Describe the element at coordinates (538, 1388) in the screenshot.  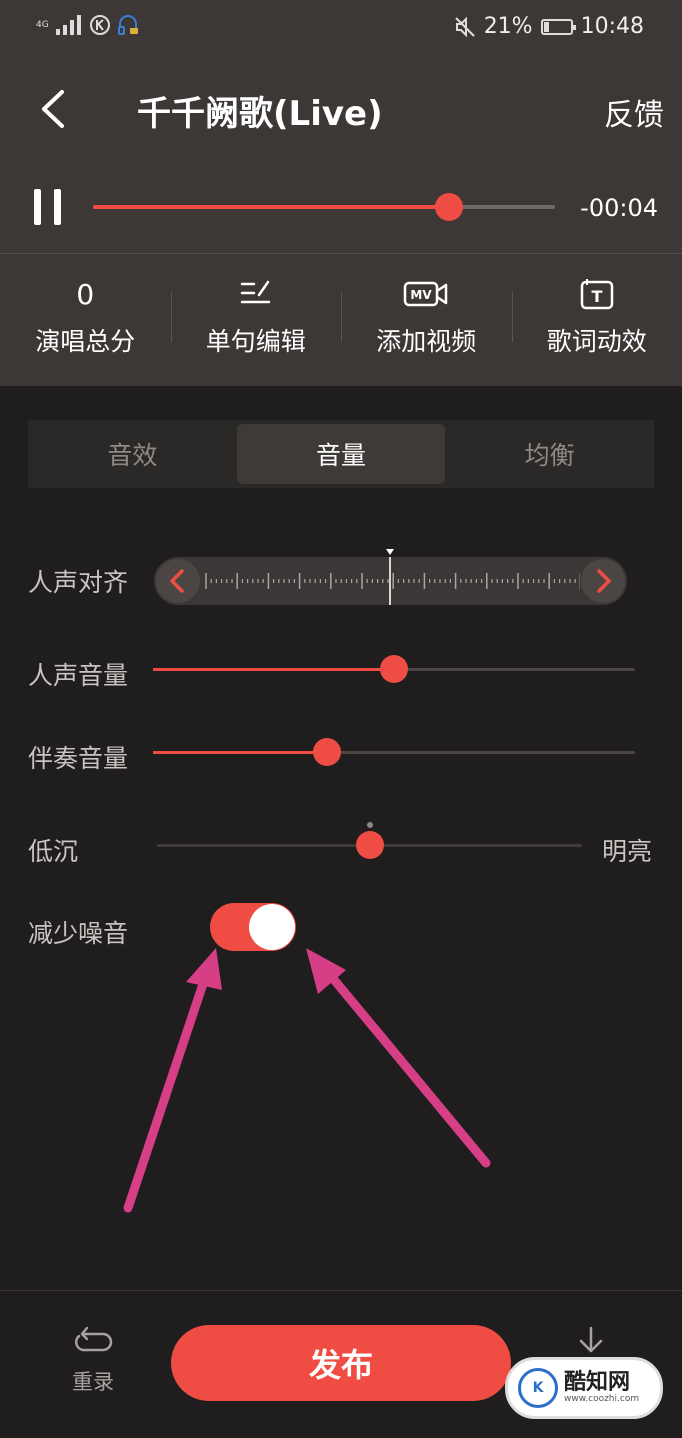
I see `watermark-icon: K` at that location.